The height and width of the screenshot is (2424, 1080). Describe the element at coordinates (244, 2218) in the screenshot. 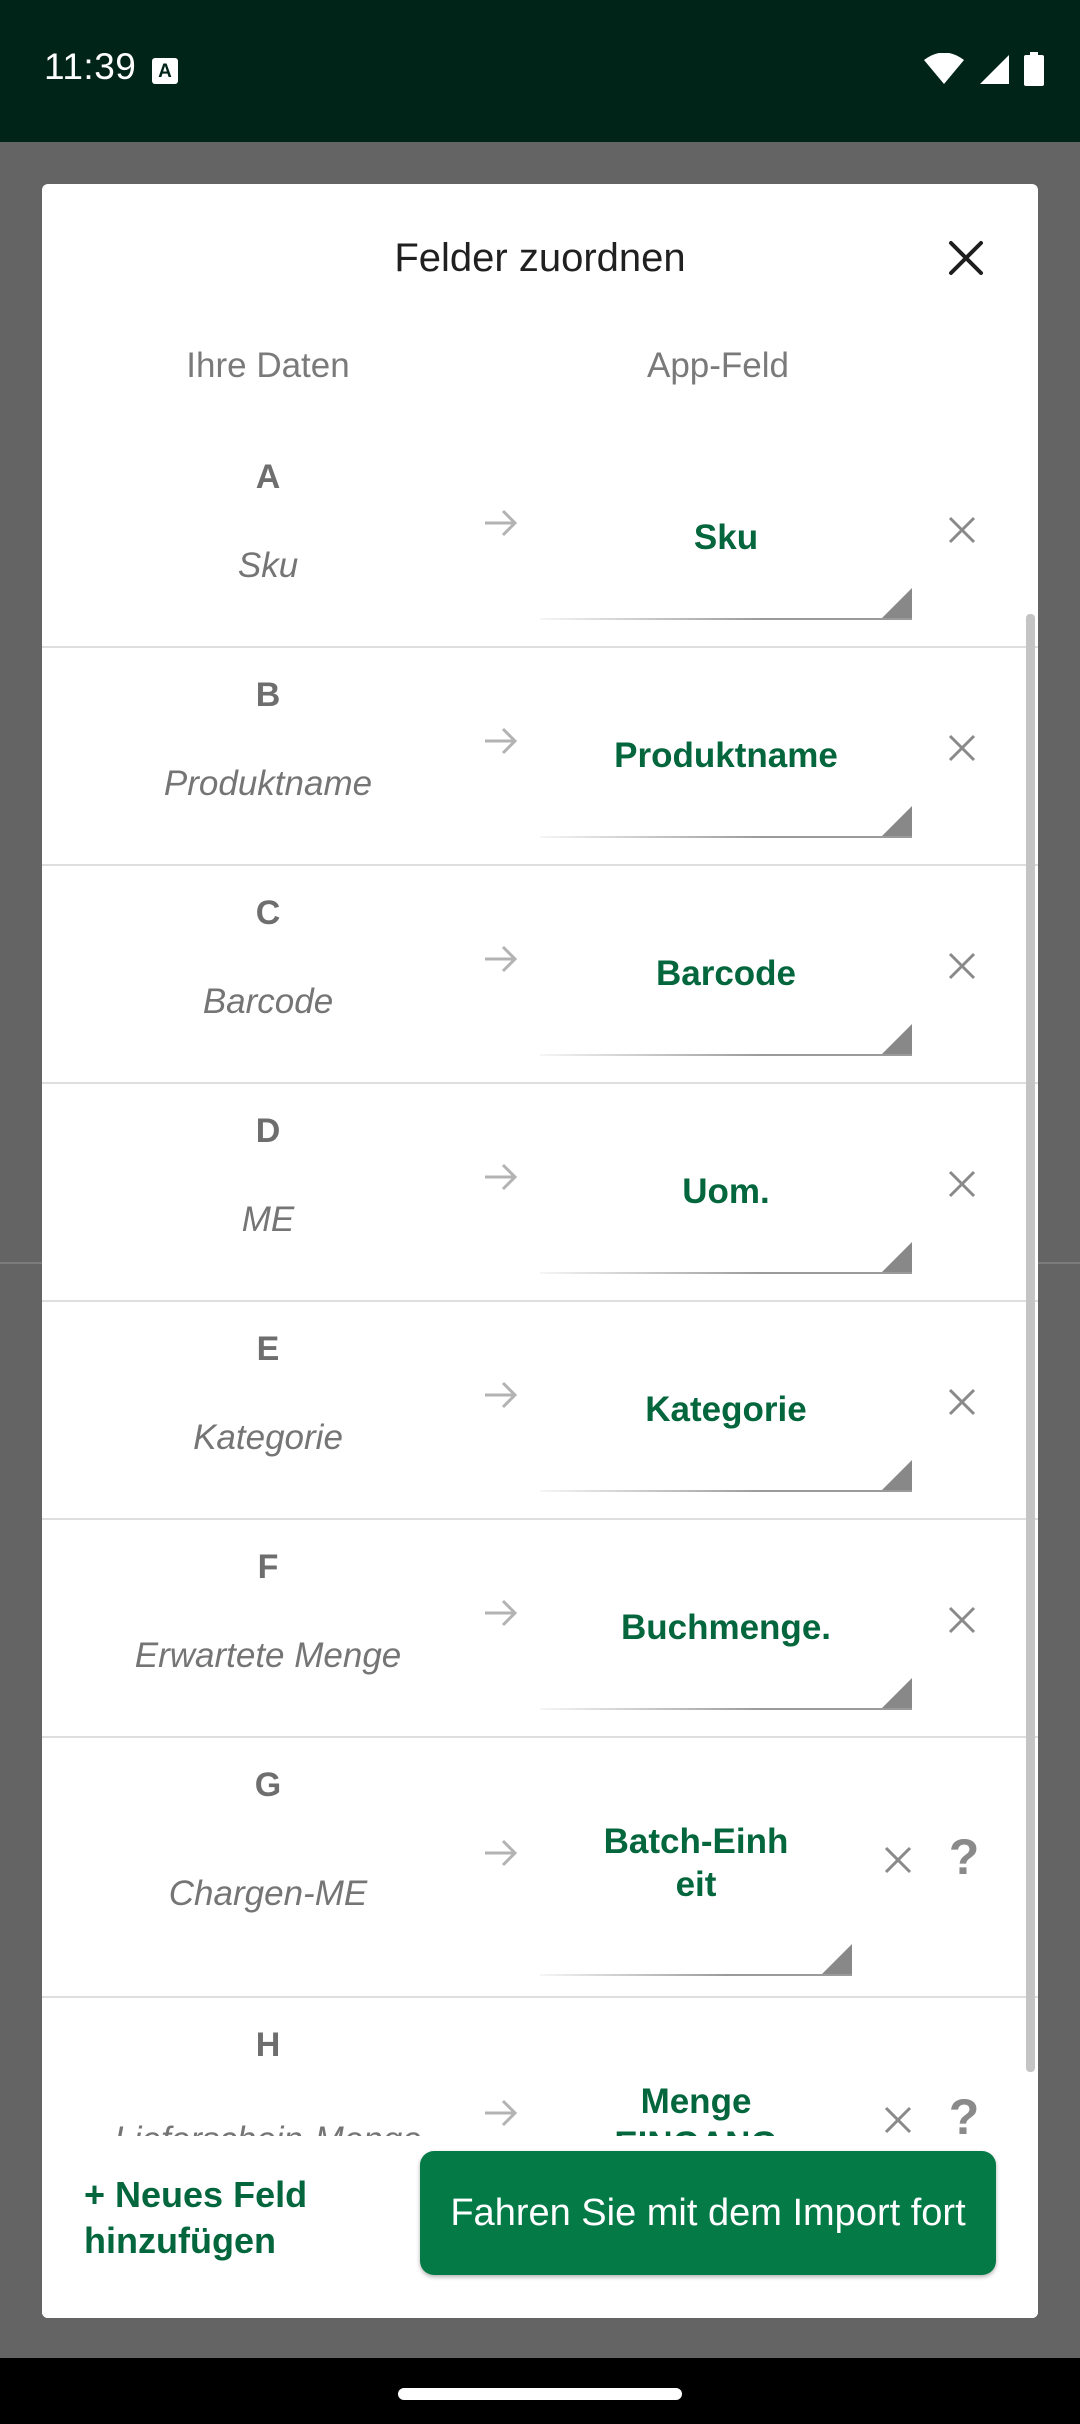

I see `add-new-field-link: + Neues Feld hinzufügen` at that location.